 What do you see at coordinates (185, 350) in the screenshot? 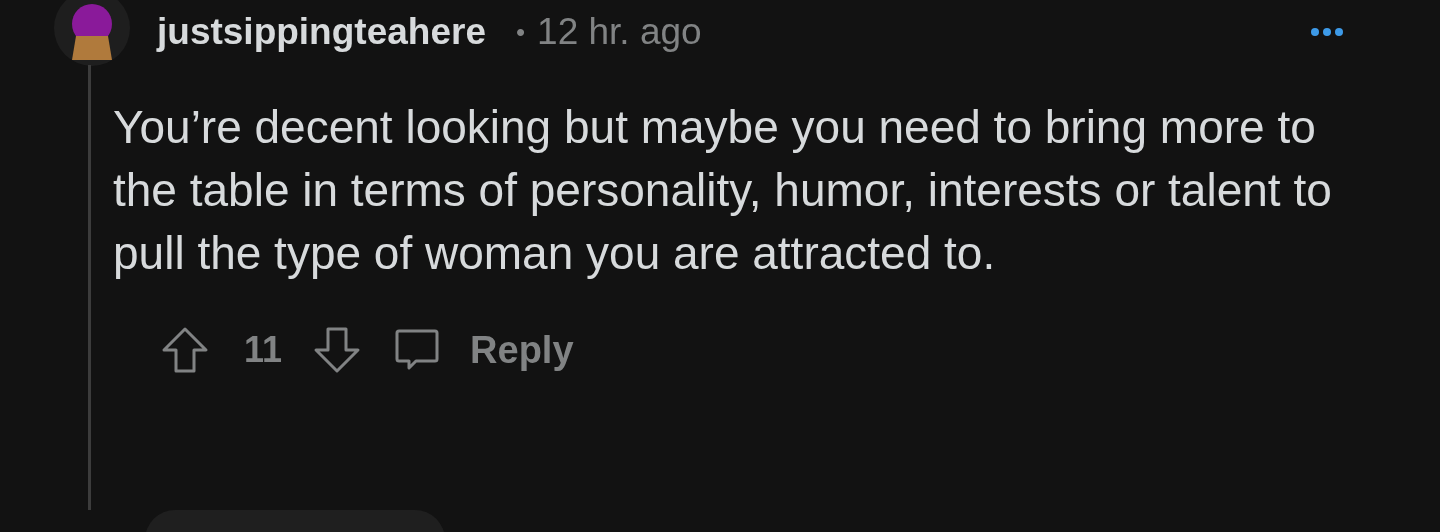
I see `upvote-icon` at bounding box center [185, 350].